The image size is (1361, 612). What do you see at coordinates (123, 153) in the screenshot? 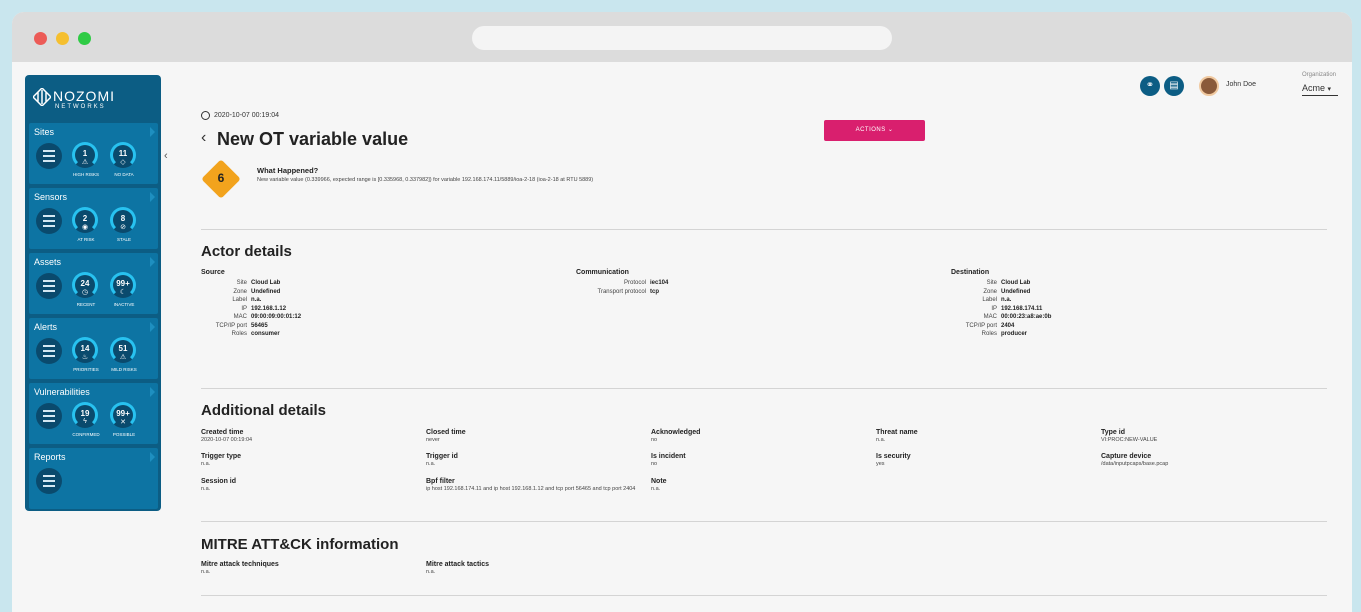
I see `gauge-value: 11` at bounding box center [123, 153].